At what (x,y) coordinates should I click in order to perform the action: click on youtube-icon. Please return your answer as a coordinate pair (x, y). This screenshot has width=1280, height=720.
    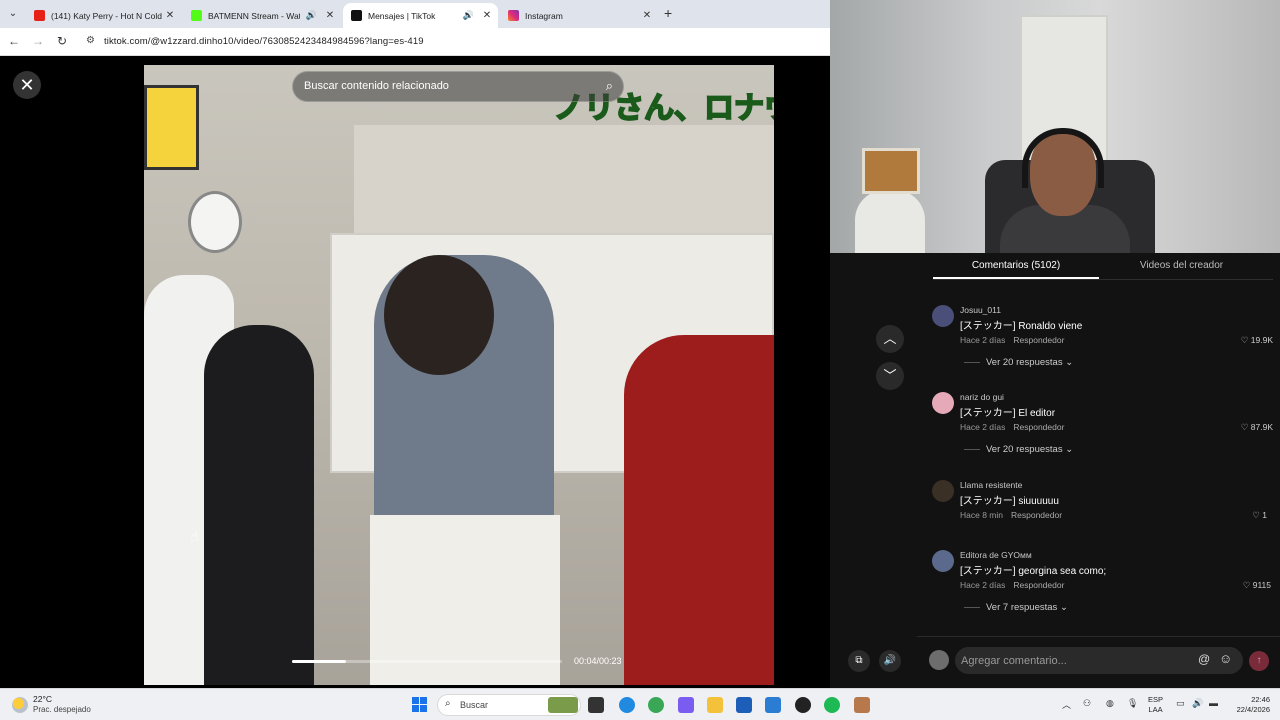
    Looking at the image, I should click on (39, 15).